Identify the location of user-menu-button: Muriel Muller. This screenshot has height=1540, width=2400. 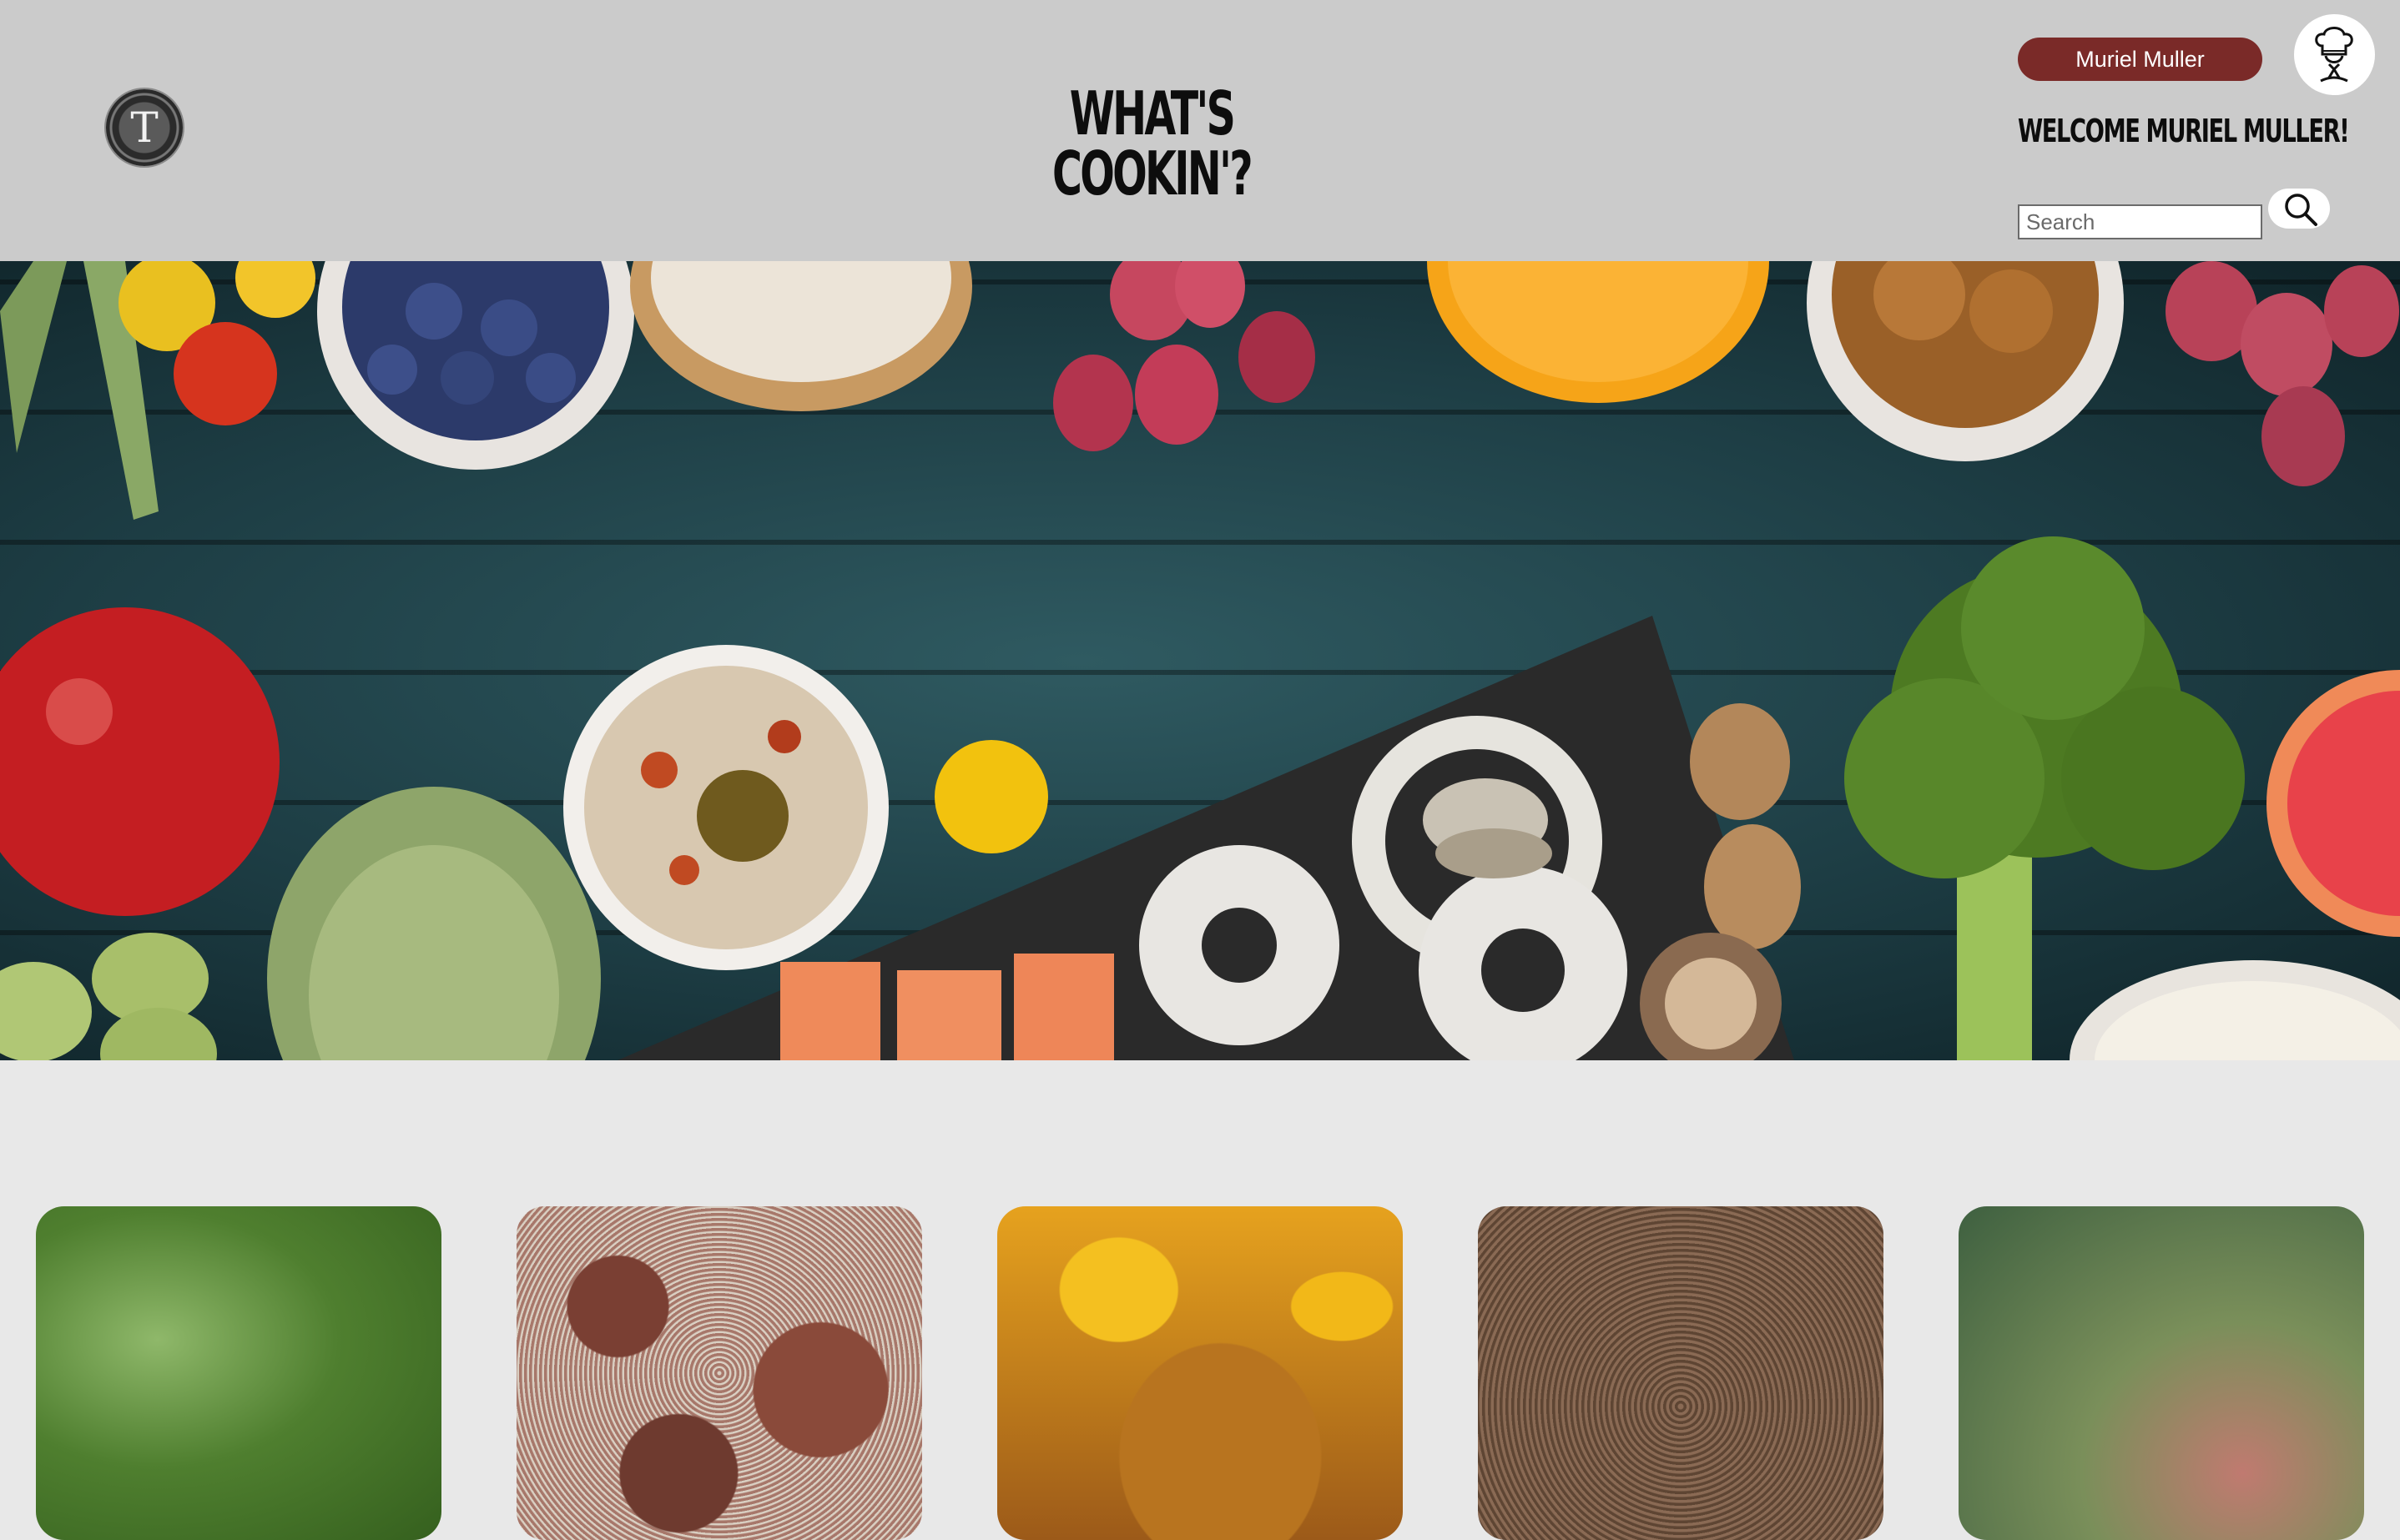
(2140, 59).